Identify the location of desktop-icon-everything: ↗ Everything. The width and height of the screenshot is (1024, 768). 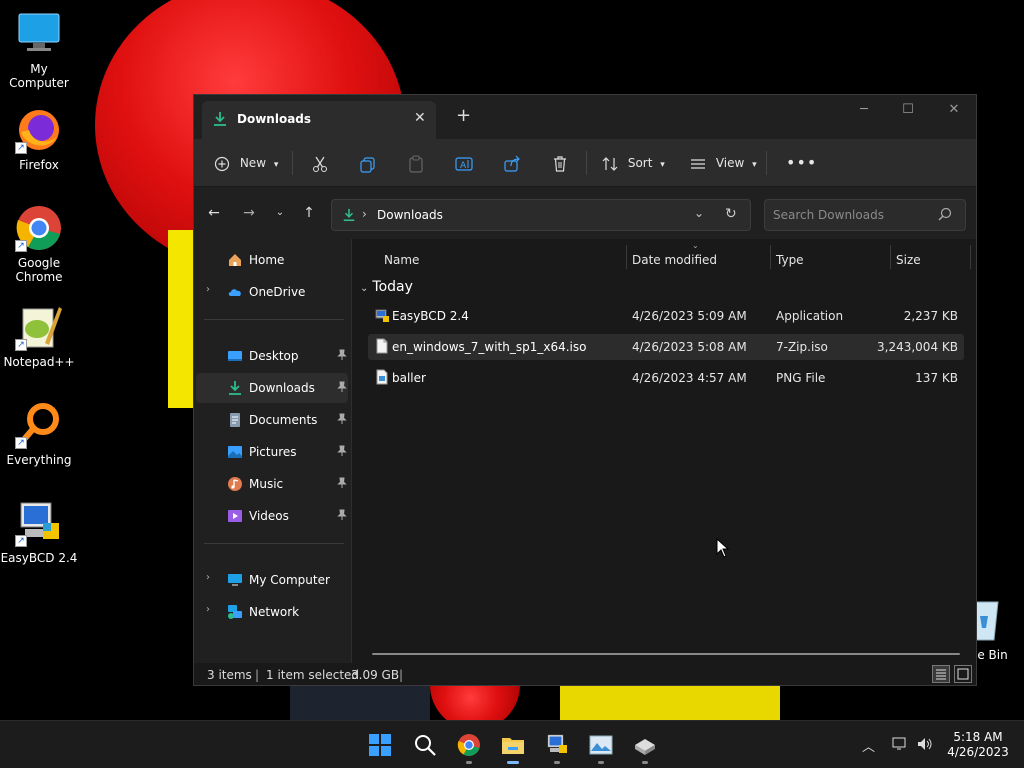
(39, 434).